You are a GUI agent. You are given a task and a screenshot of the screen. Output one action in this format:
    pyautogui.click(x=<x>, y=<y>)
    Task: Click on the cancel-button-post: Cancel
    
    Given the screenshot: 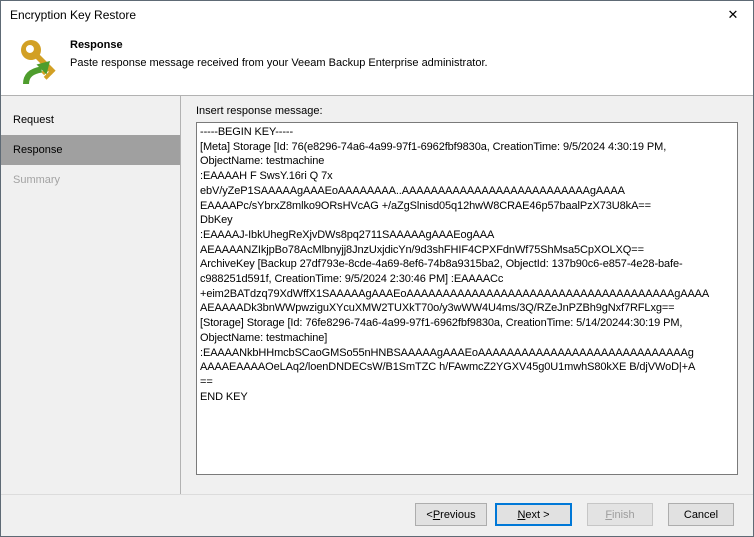 What is the action you would take?
    pyautogui.click(x=701, y=514)
    